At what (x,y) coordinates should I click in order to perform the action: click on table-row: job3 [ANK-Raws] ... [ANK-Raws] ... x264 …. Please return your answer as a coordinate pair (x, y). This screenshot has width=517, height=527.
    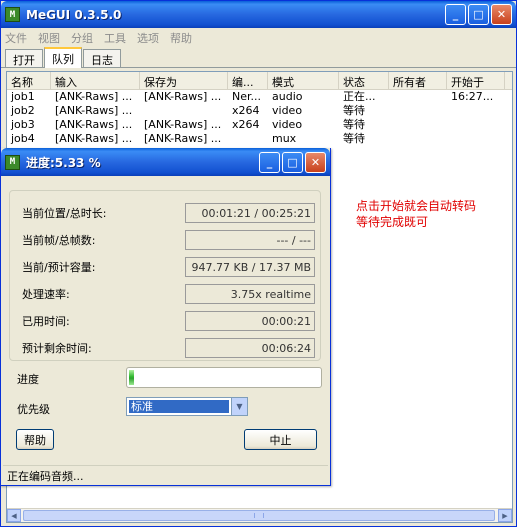
    Looking at the image, I should click on (259, 125).